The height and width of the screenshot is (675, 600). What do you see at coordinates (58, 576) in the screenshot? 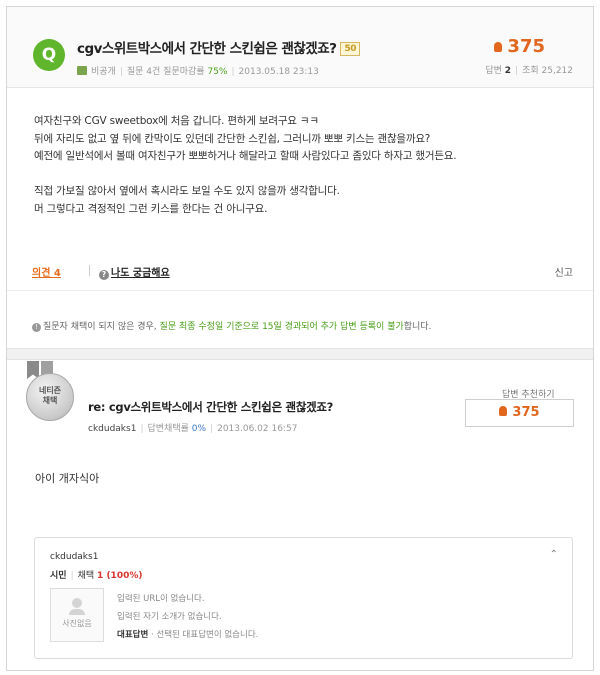
I see `profile-rank: 시민` at bounding box center [58, 576].